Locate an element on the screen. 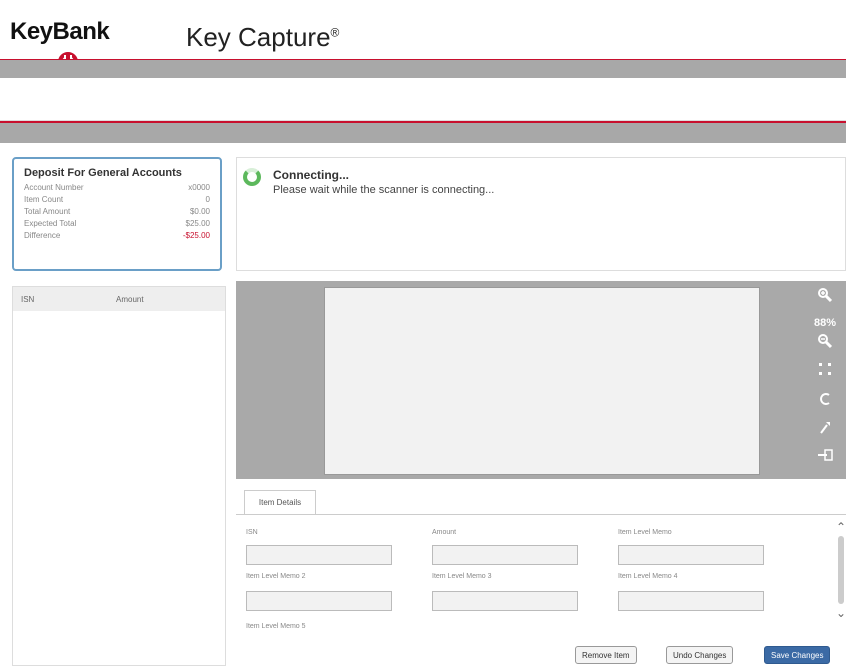  memo3-label: Item Level Memo 3 is located at coordinates (462, 576).